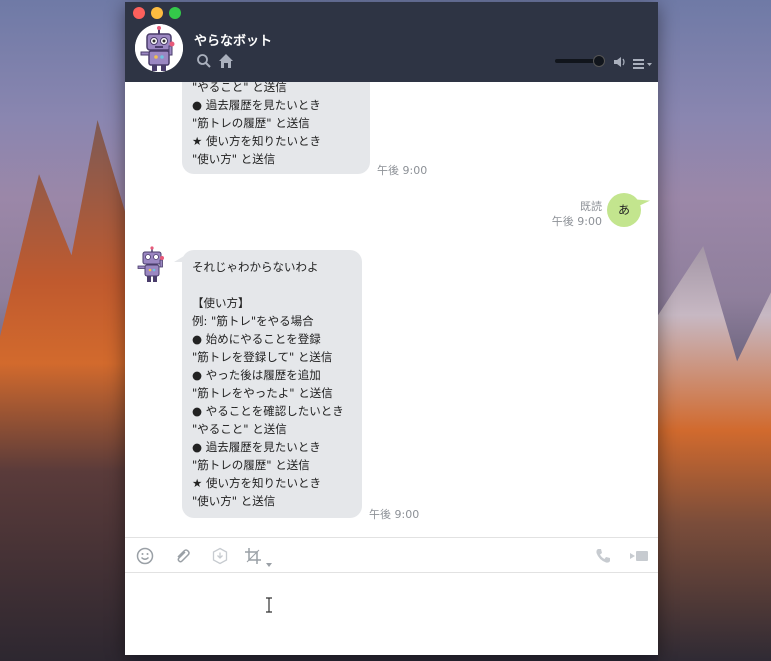 The width and height of the screenshot is (771, 661). I want to click on phone-icon, so click(603, 556).